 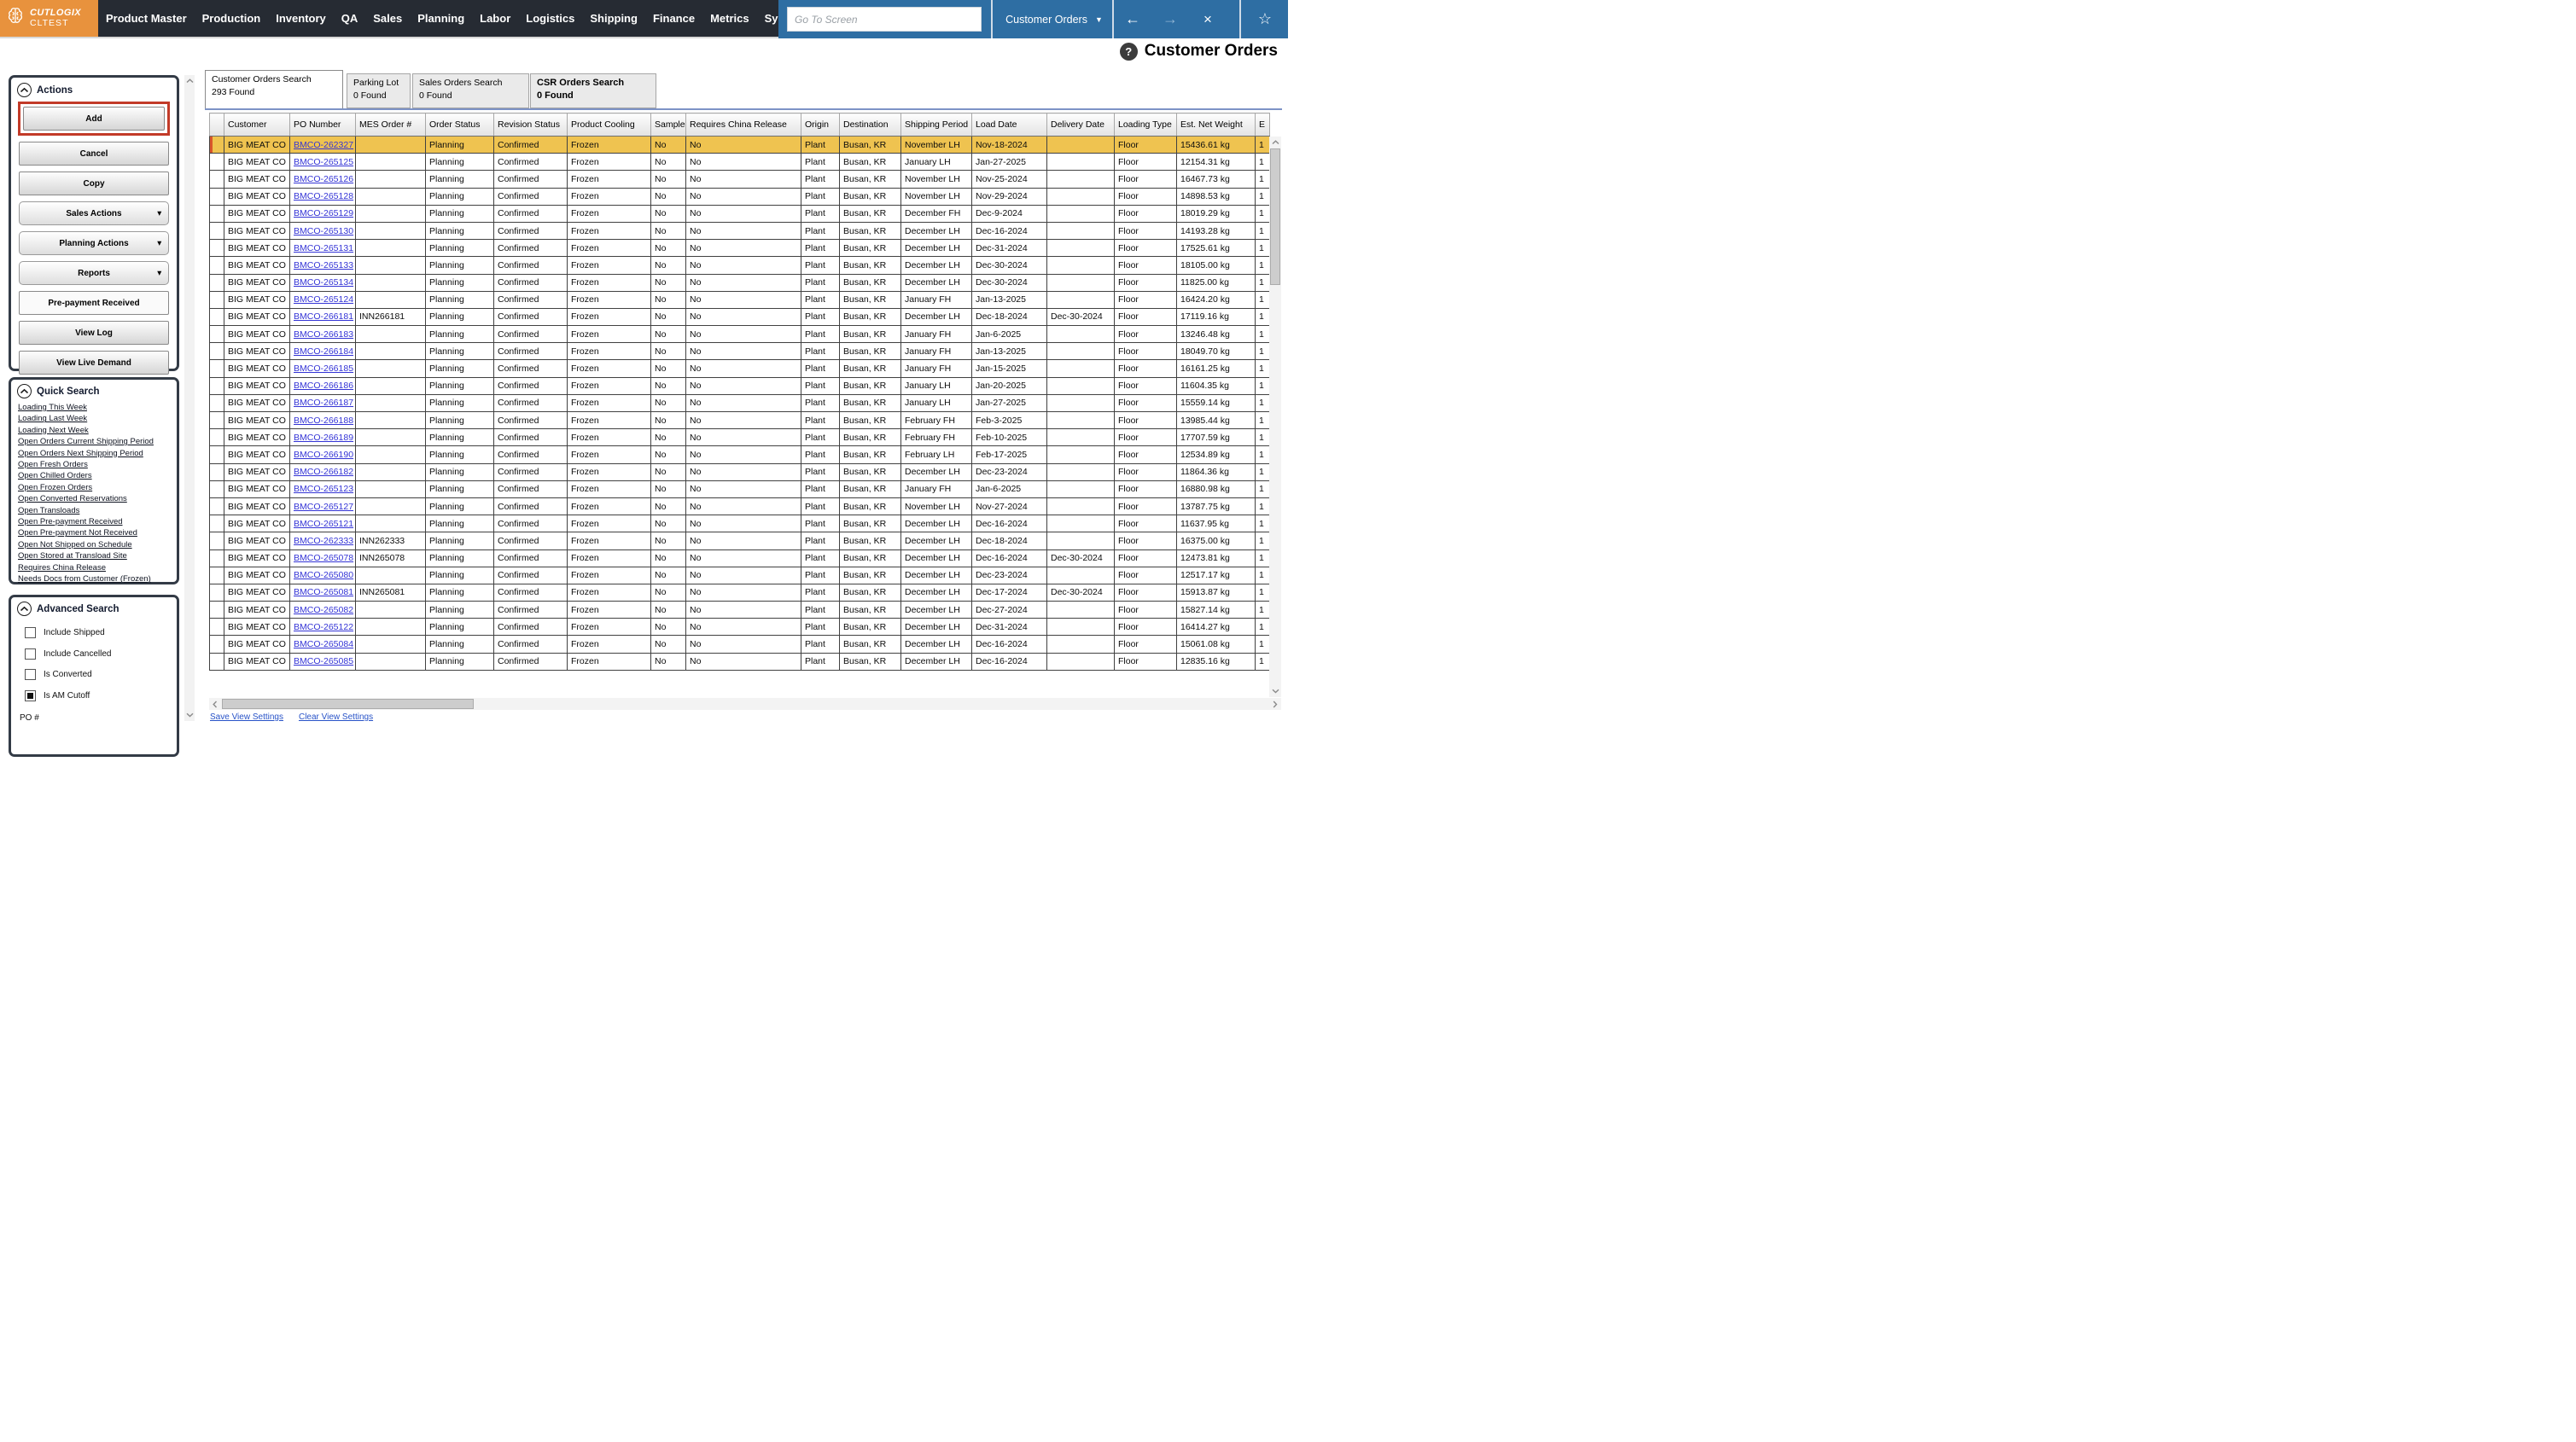 I want to click on quick-search-link: Loading This Week, so click(x=97, y=407).